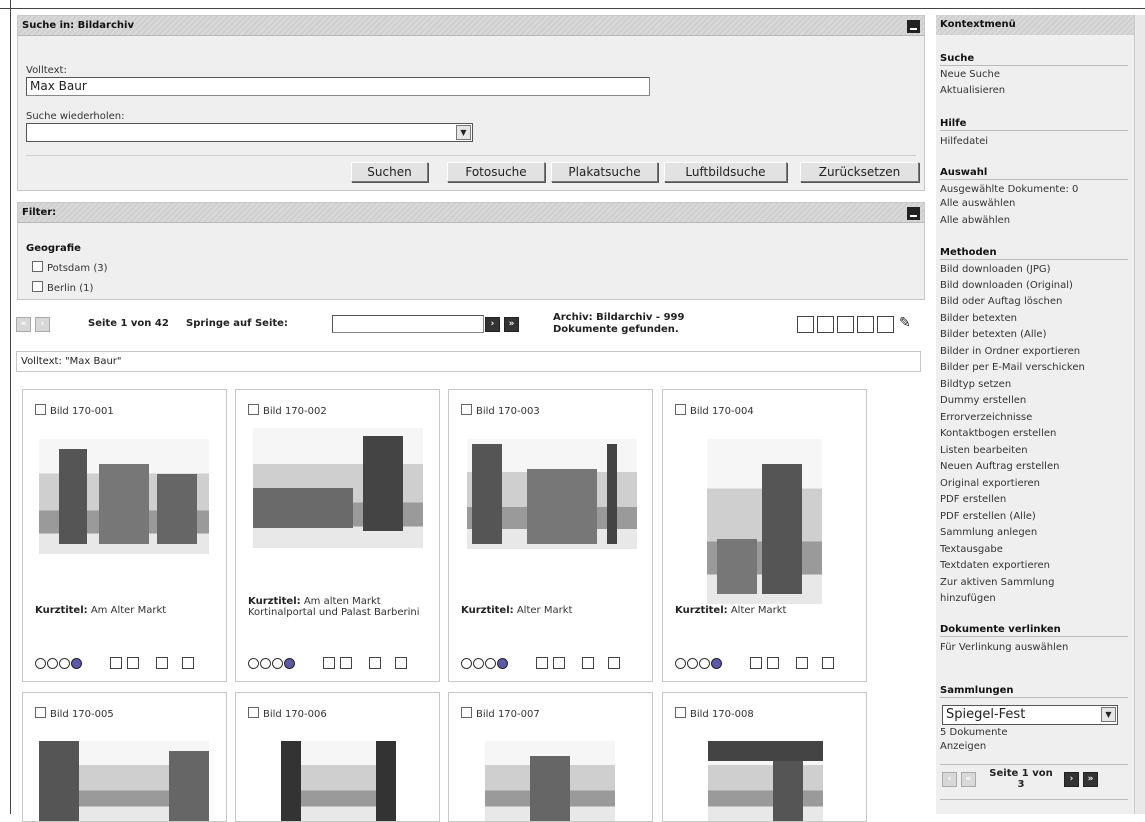 Image resolution: width=1145 pixels, height=822 pixels. Describe the element at coordinates (496, 172) in the screenshot. I see `fotosuche-button: Fotosuche` at that location.